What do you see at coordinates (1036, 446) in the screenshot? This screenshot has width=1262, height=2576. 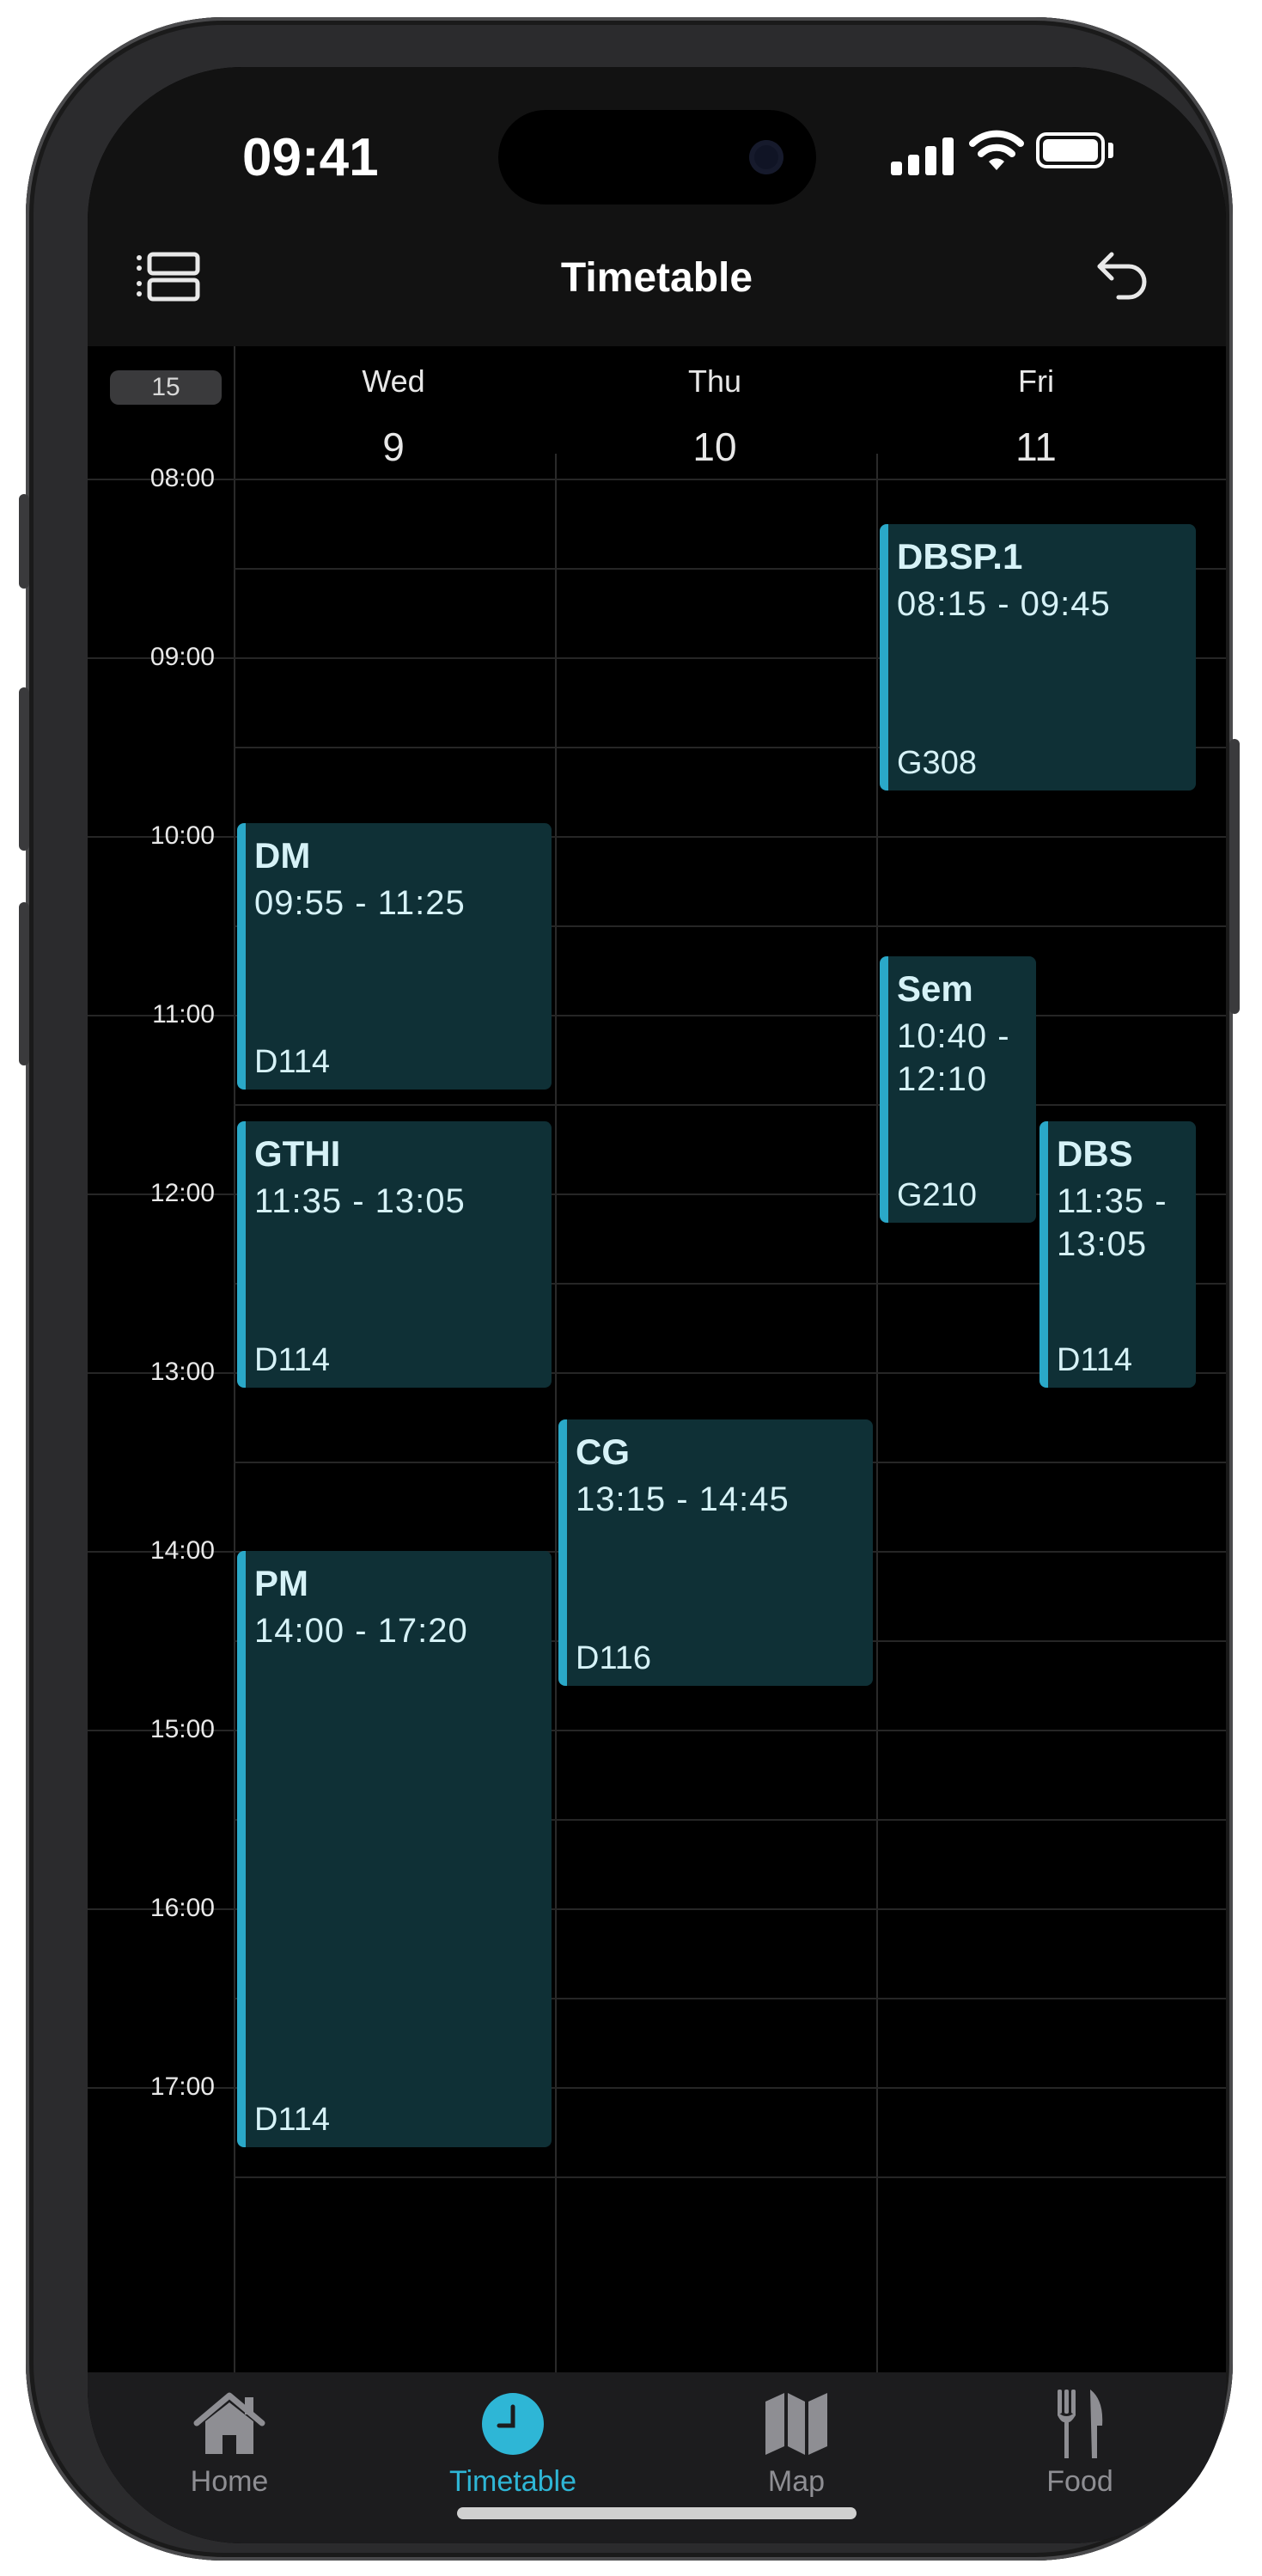 I see `day-date: 11` at bounding box center [1036, 446].